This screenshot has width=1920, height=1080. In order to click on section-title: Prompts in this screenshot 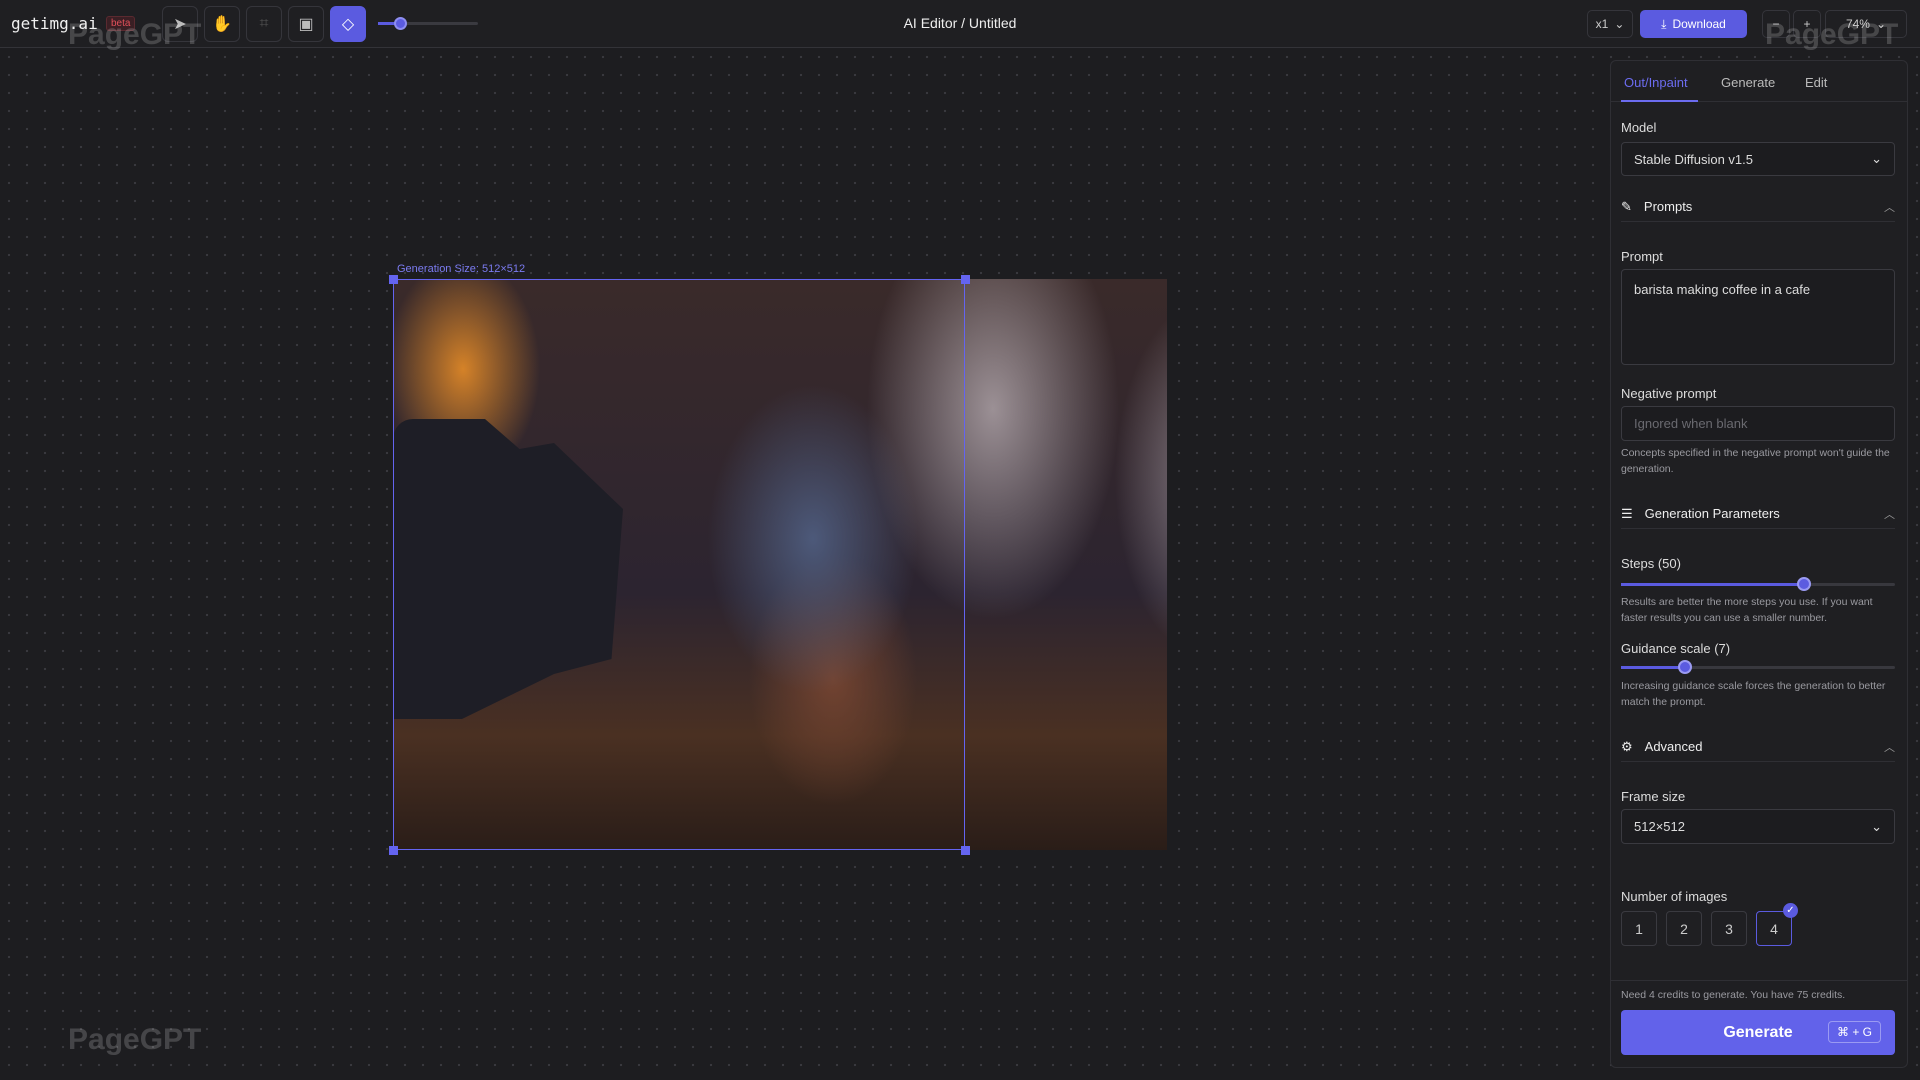, I will do `click(1668, 206)`.